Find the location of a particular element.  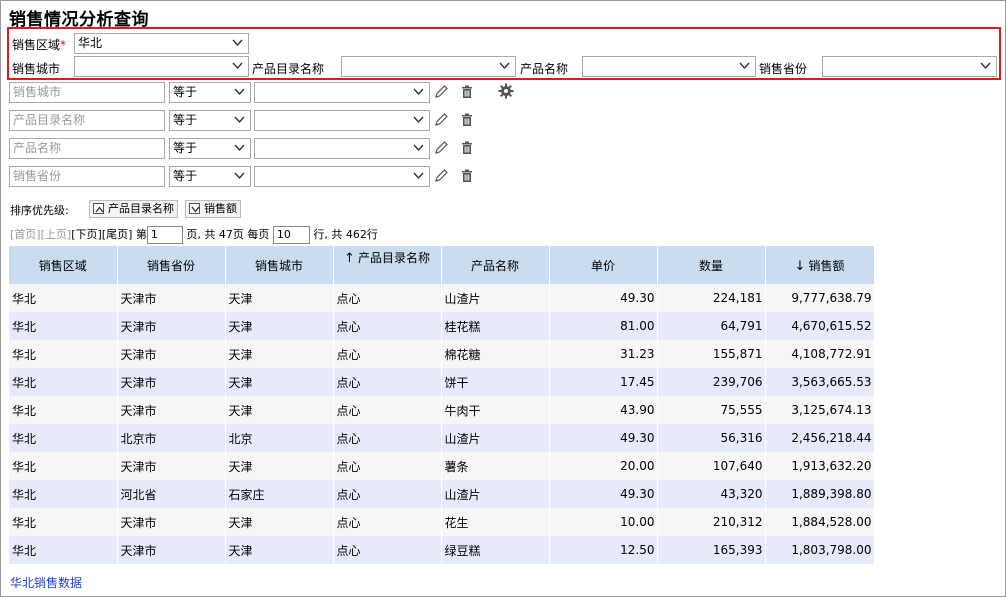

province-select is located at coordinates (909, 66).